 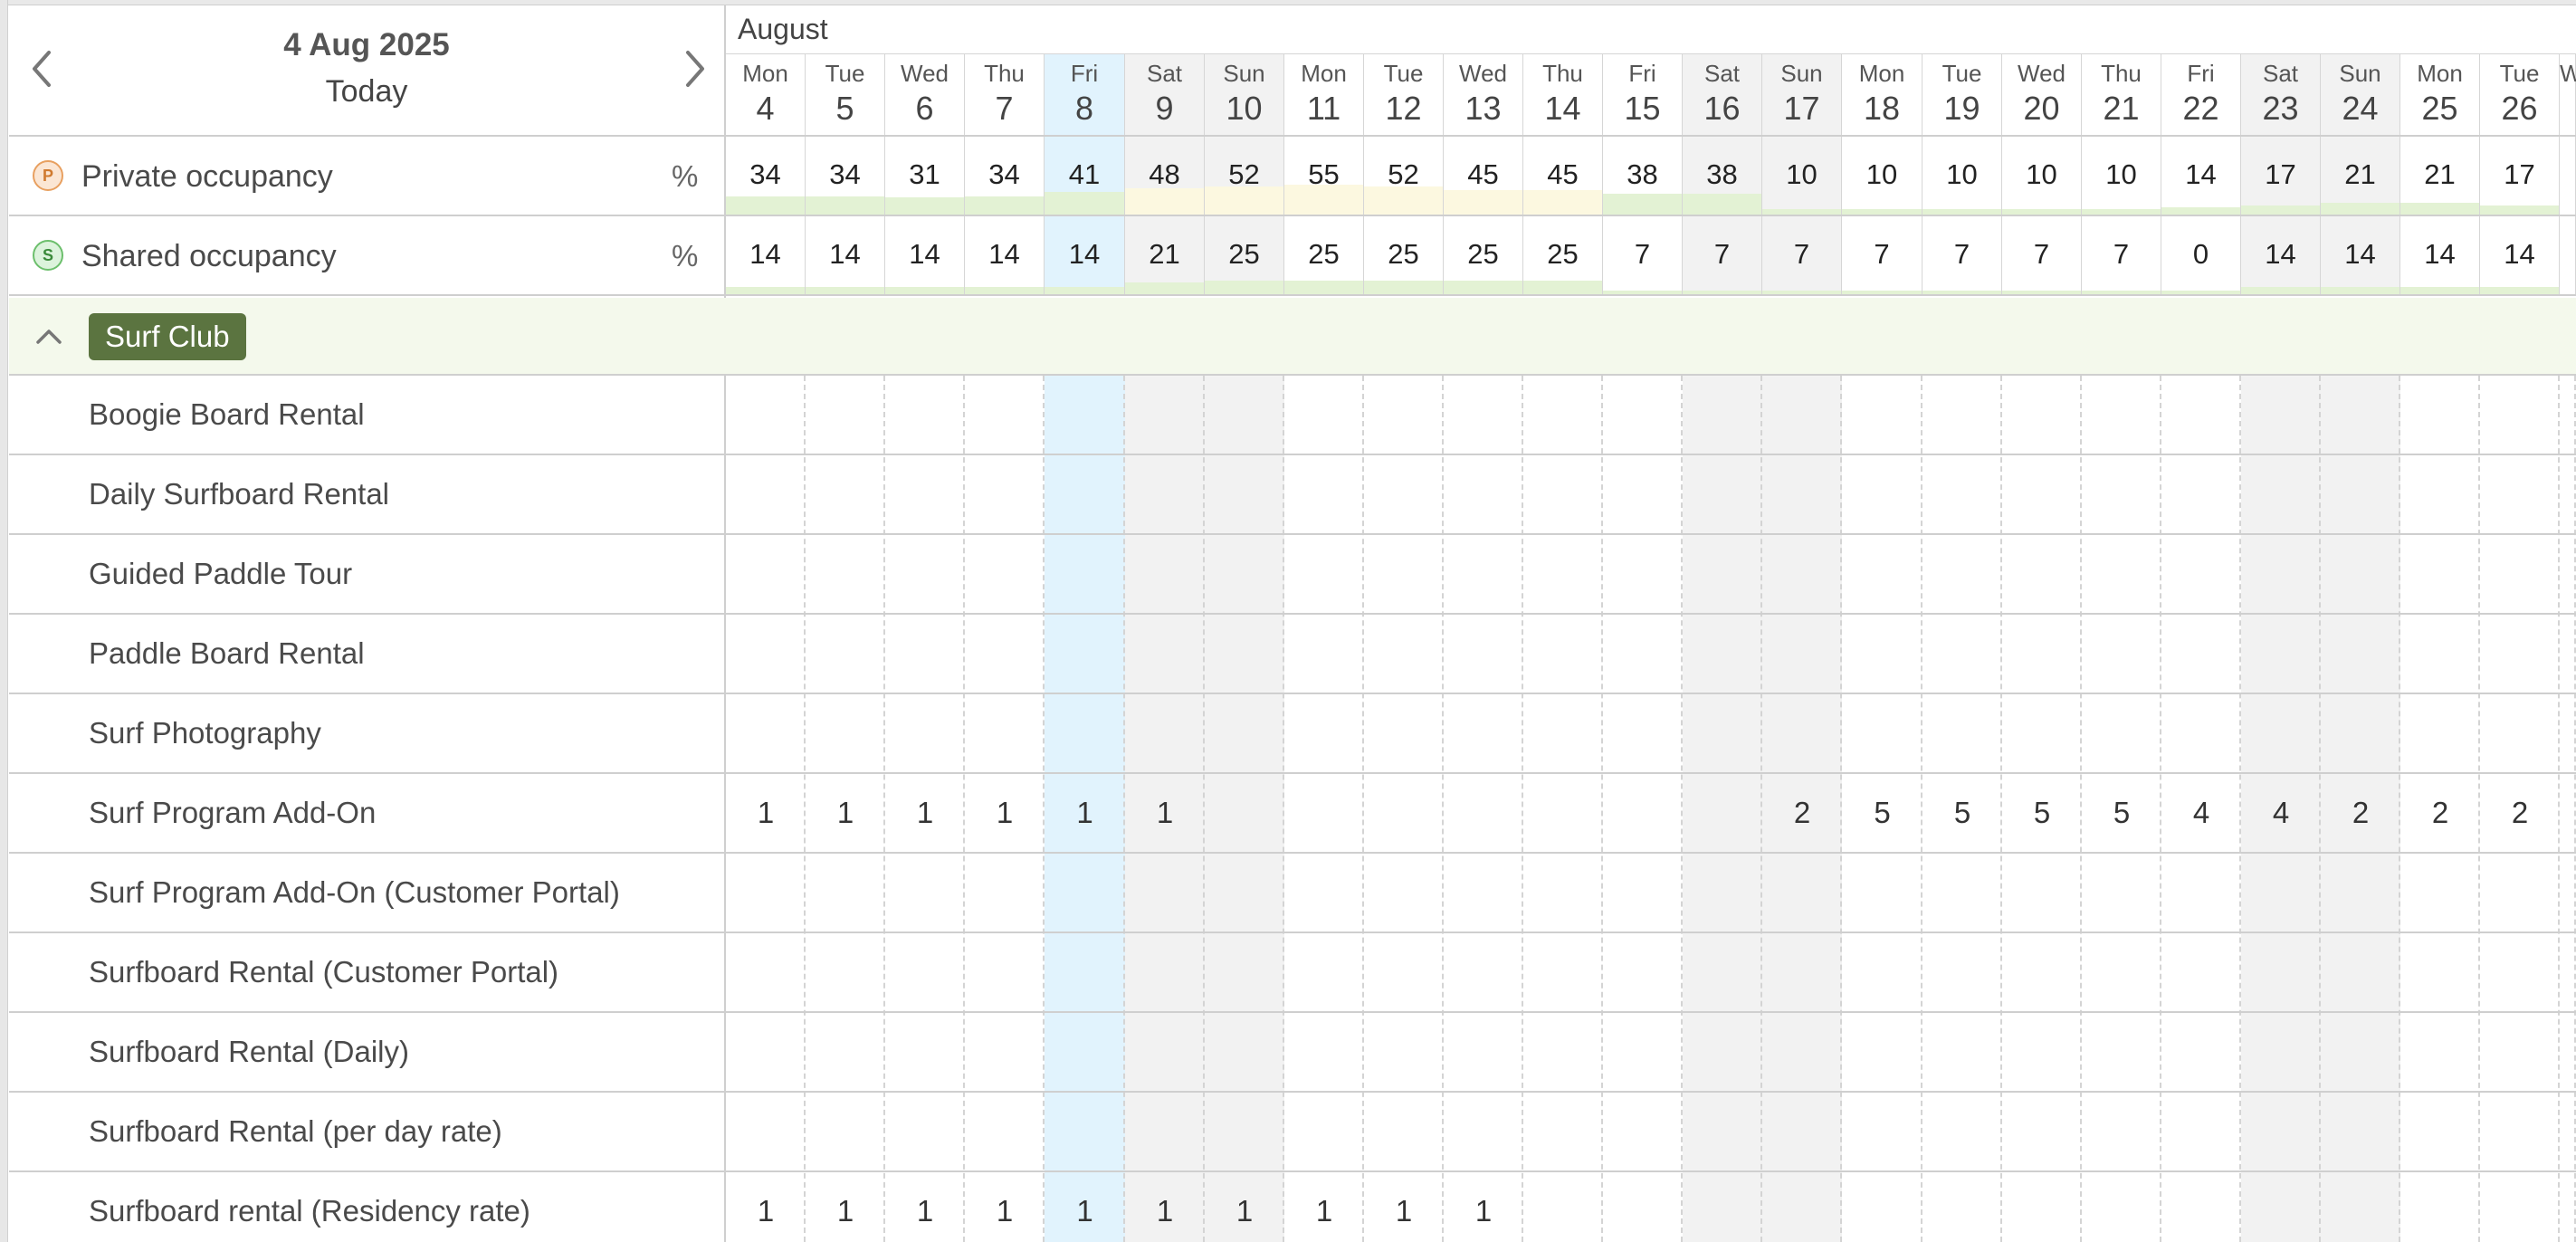 What do you see at coordinates (1244, 95) in the screenshot?
I see `day-header: Sun 10` at bounding box center [1244, 95].